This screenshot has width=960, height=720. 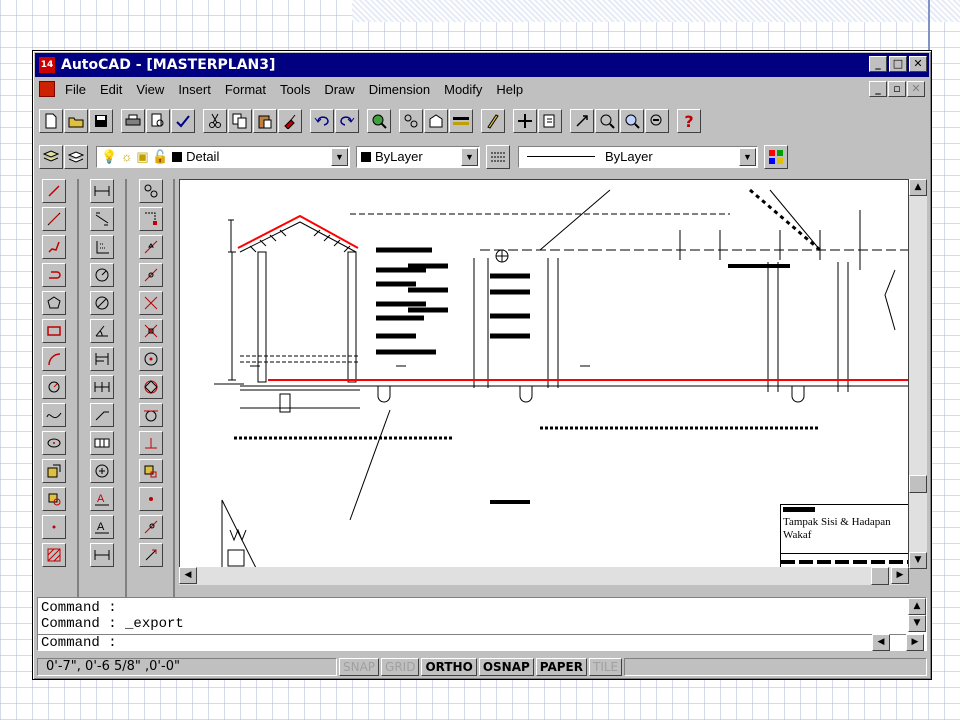 I want to click on continue-dimension-icon, so click(x=102, y=387).